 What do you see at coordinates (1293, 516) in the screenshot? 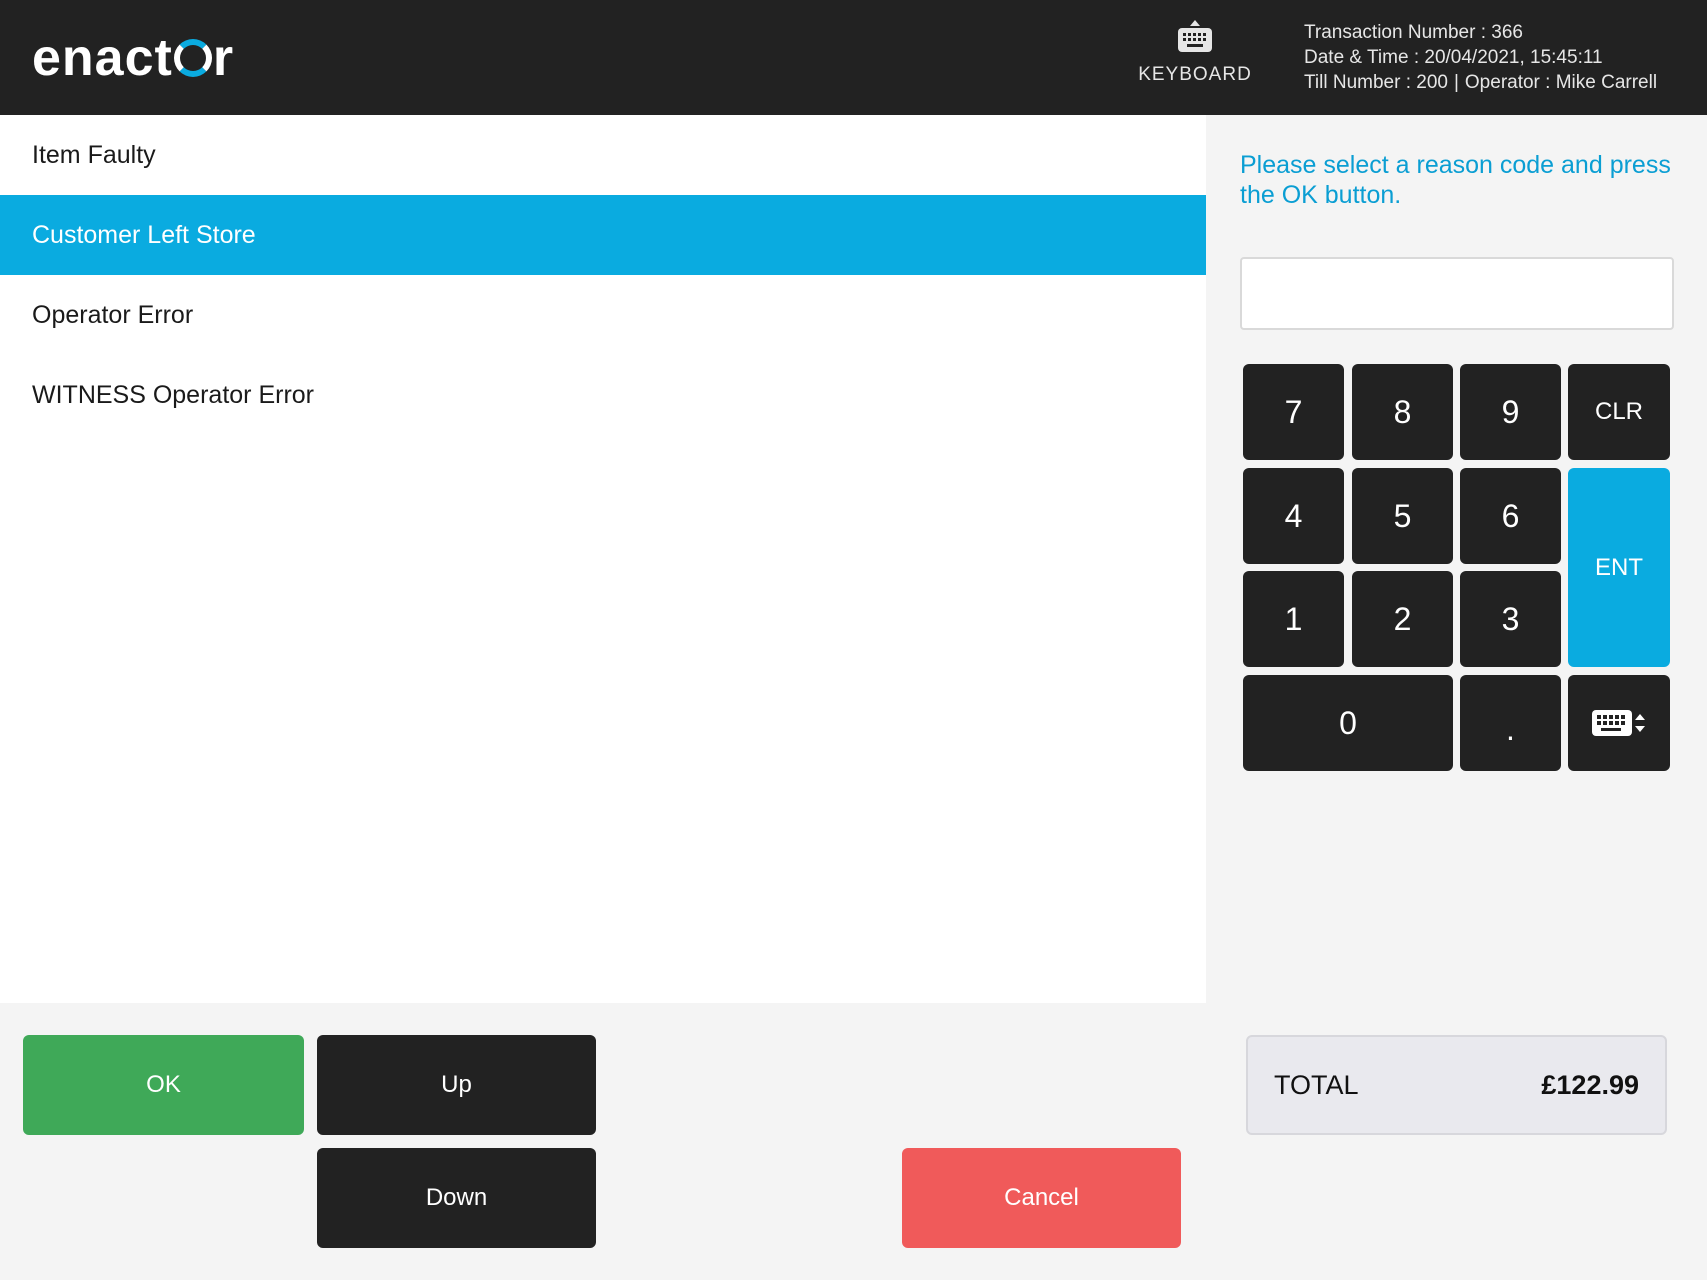
I see `keypad-4: 4` at bounding box center [1293, 516].